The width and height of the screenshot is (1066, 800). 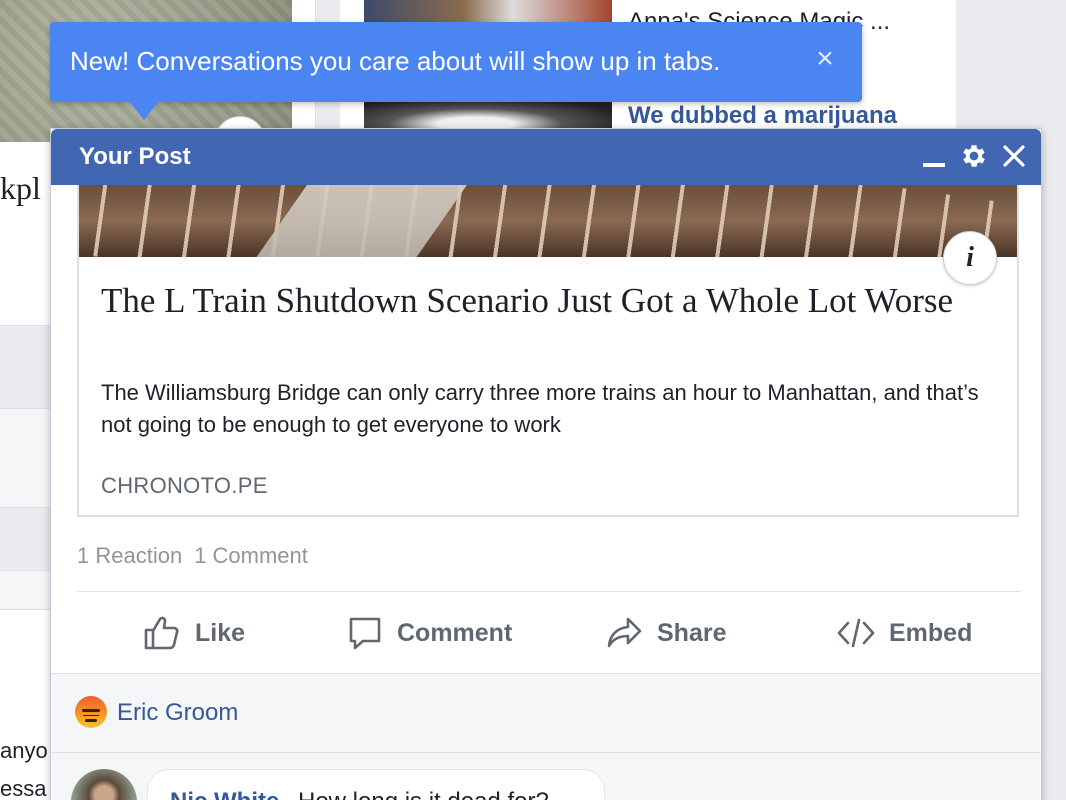 What do you see at coordinates (177, 713) in the screenshot?
I see `reactor-name-link: Eric Groom` at bounding box center [177, 713].